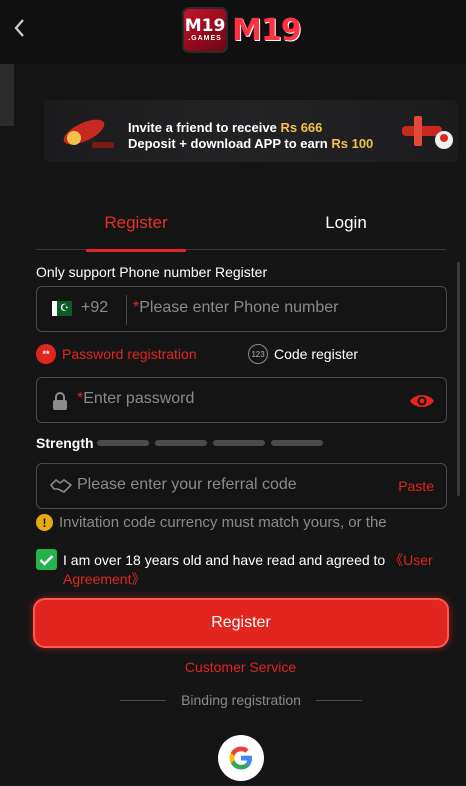  Describe the element at coordinates (258, 354) in the screenshot. I see `code-mode-icon: 123` at that location.